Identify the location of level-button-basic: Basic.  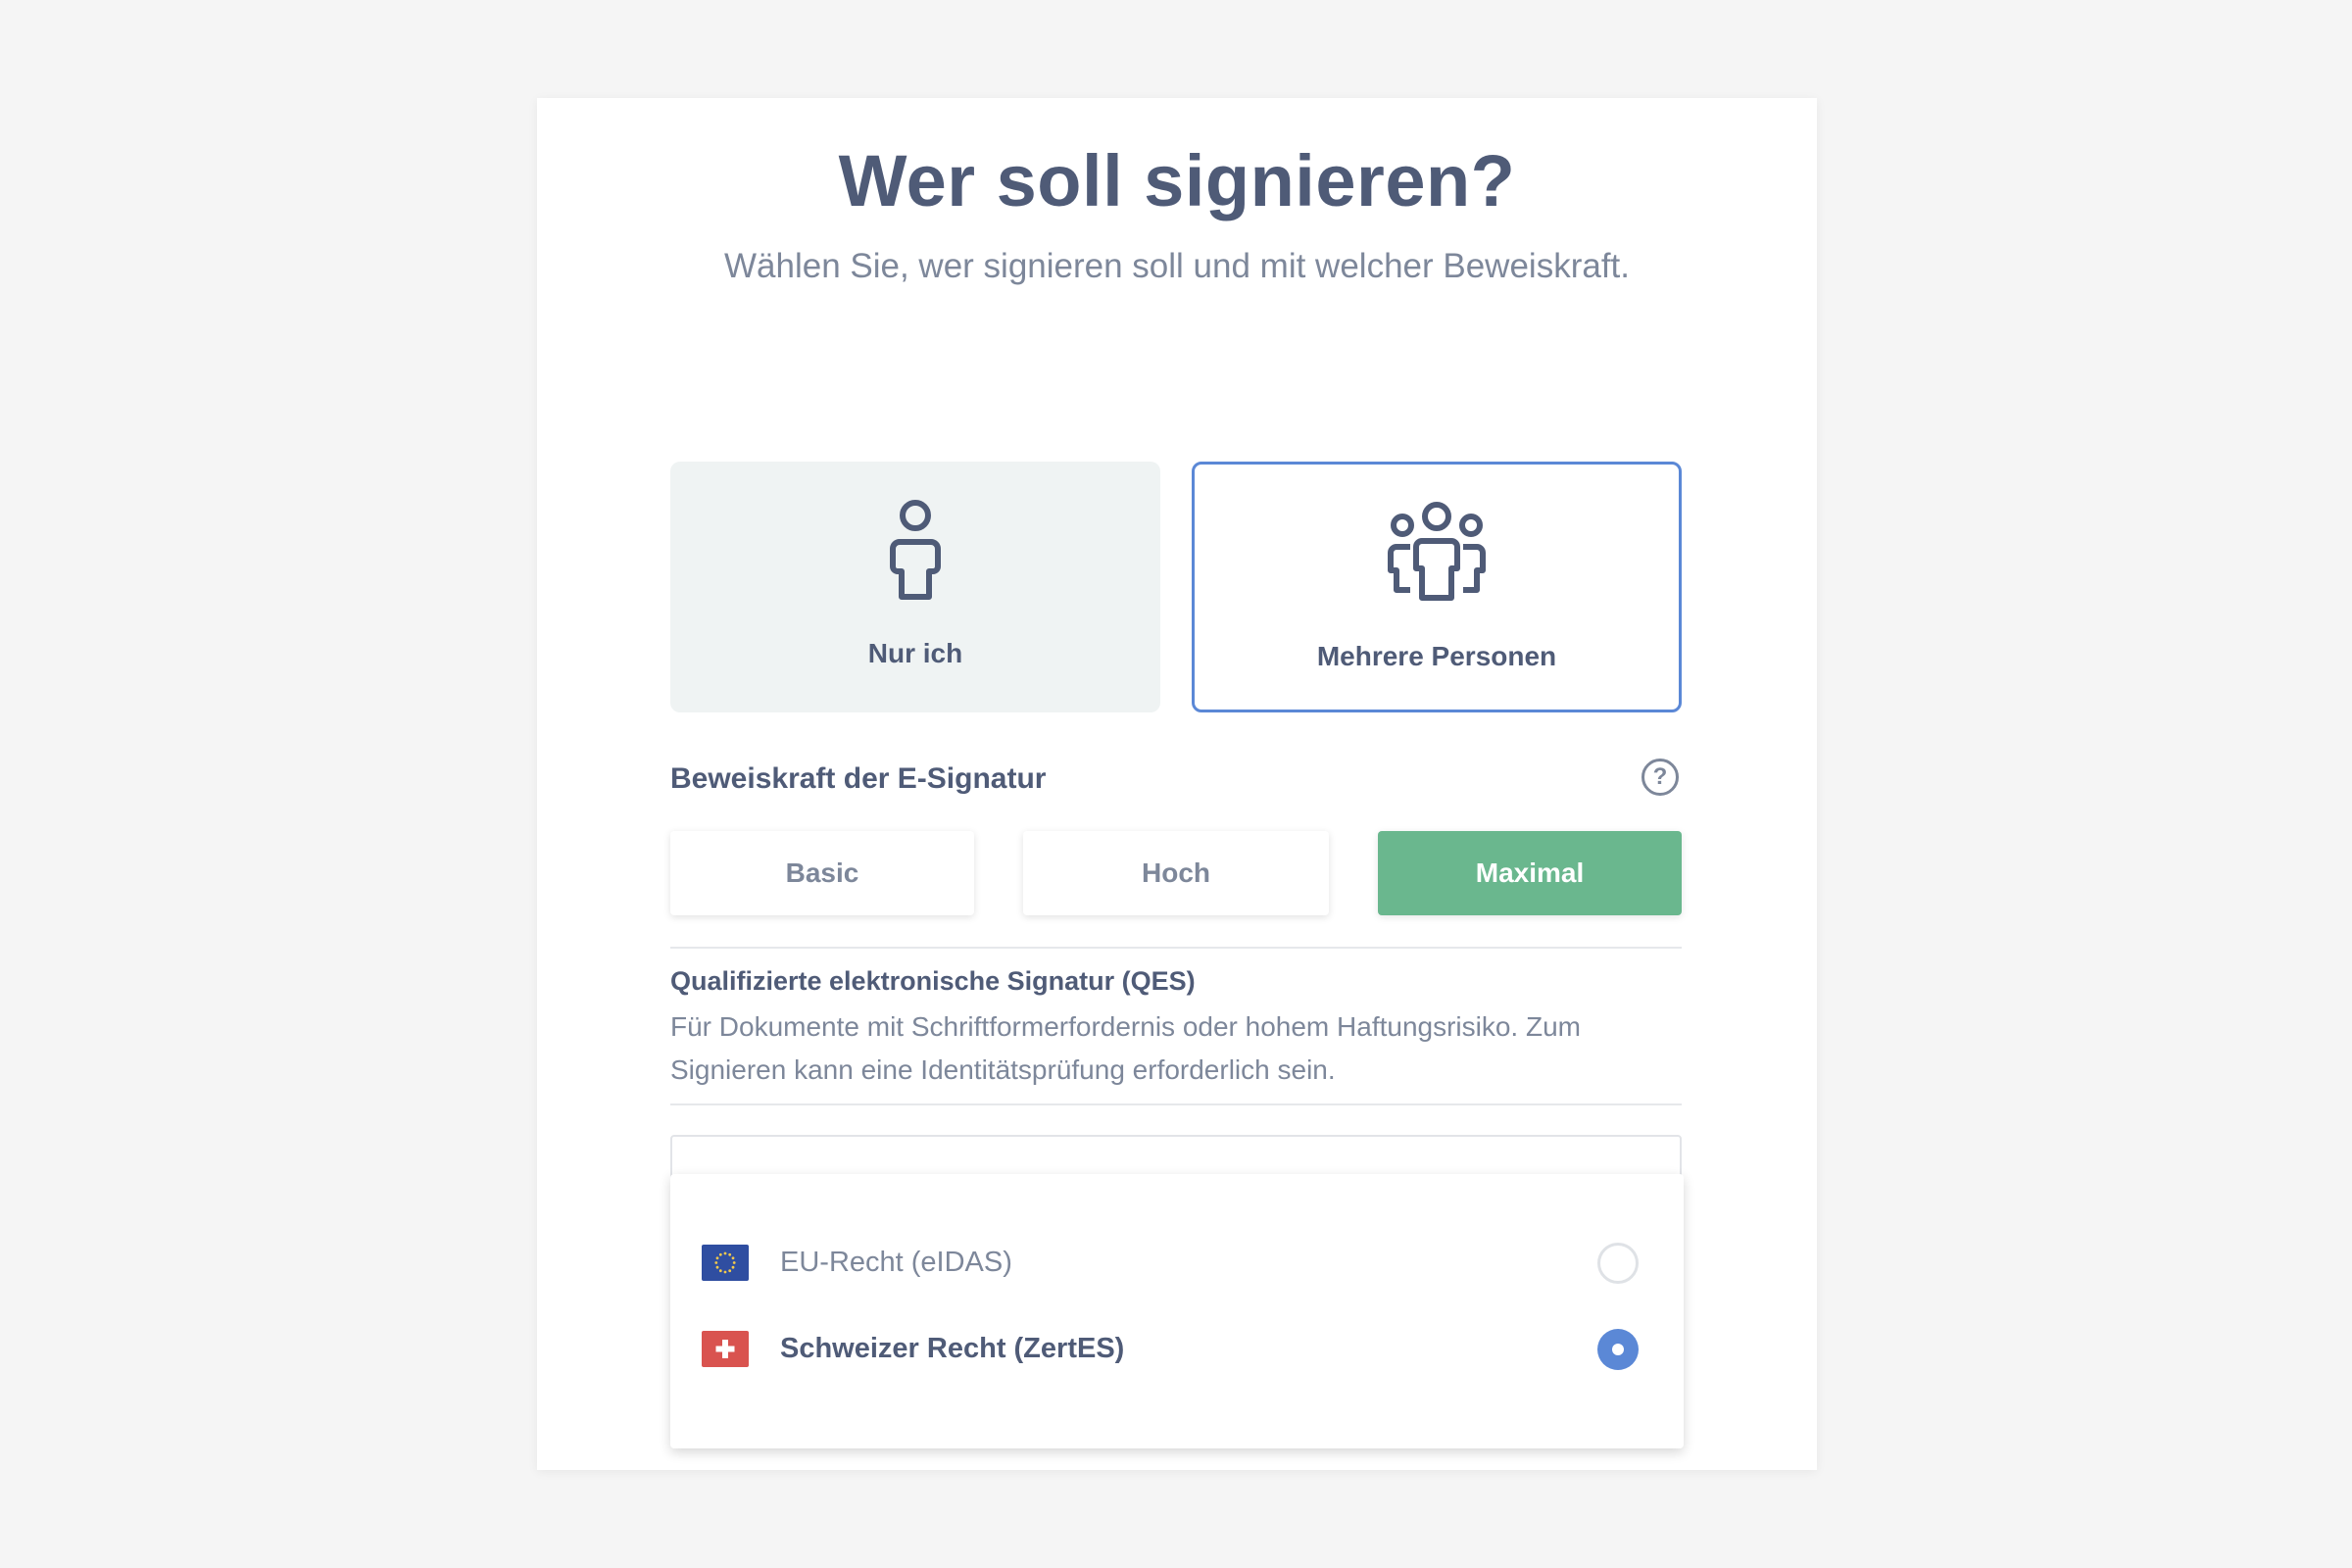
(822, 873).